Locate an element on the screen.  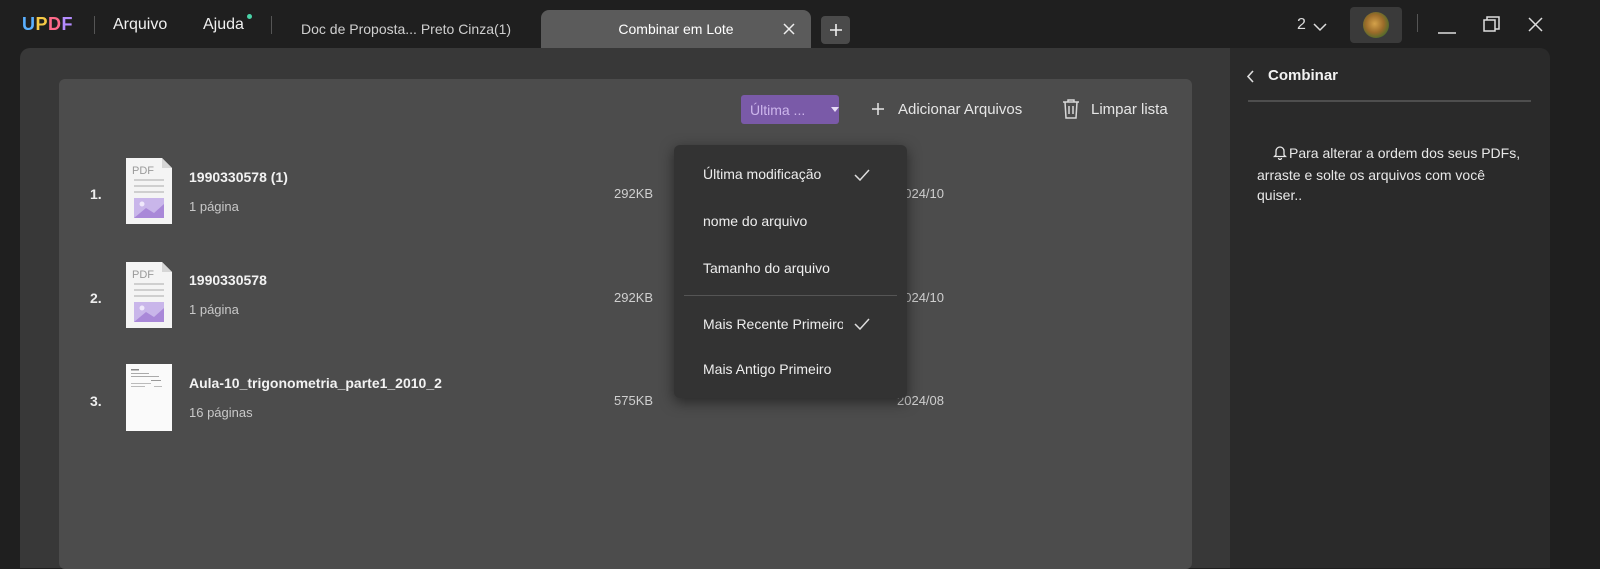
clear-list-label: Limpar lista is located at coordinates (1129, 109).